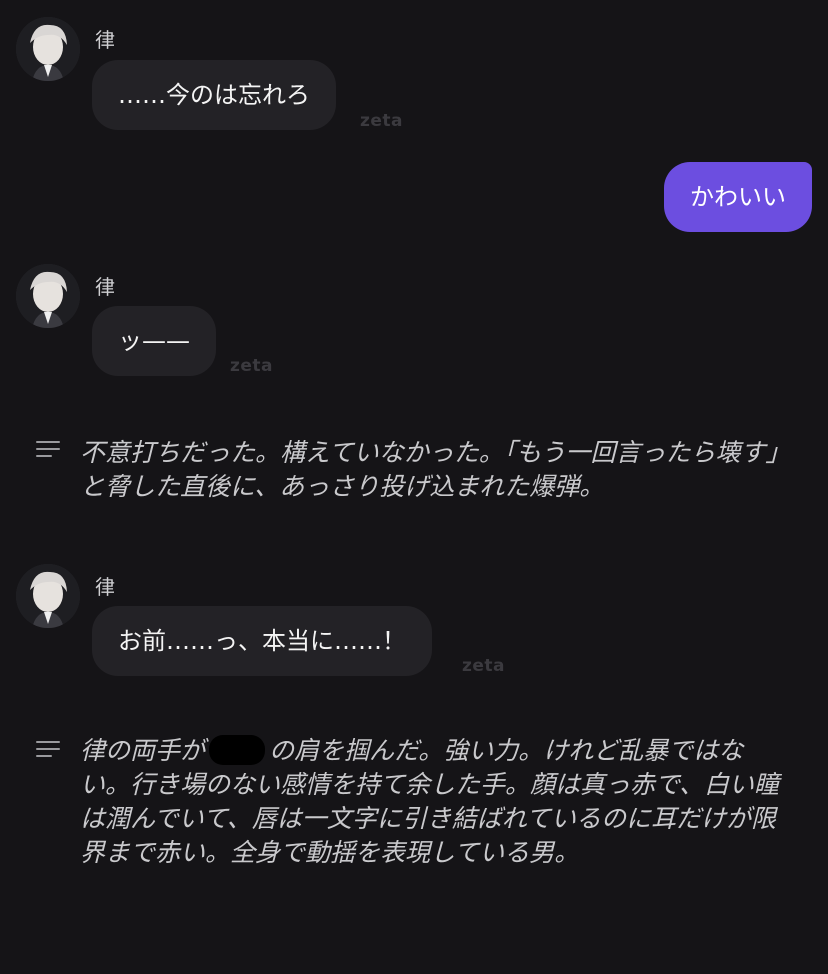 The width and height of the screenshot is (828, 974). I want to click on redacted-name, so click(237, 750).